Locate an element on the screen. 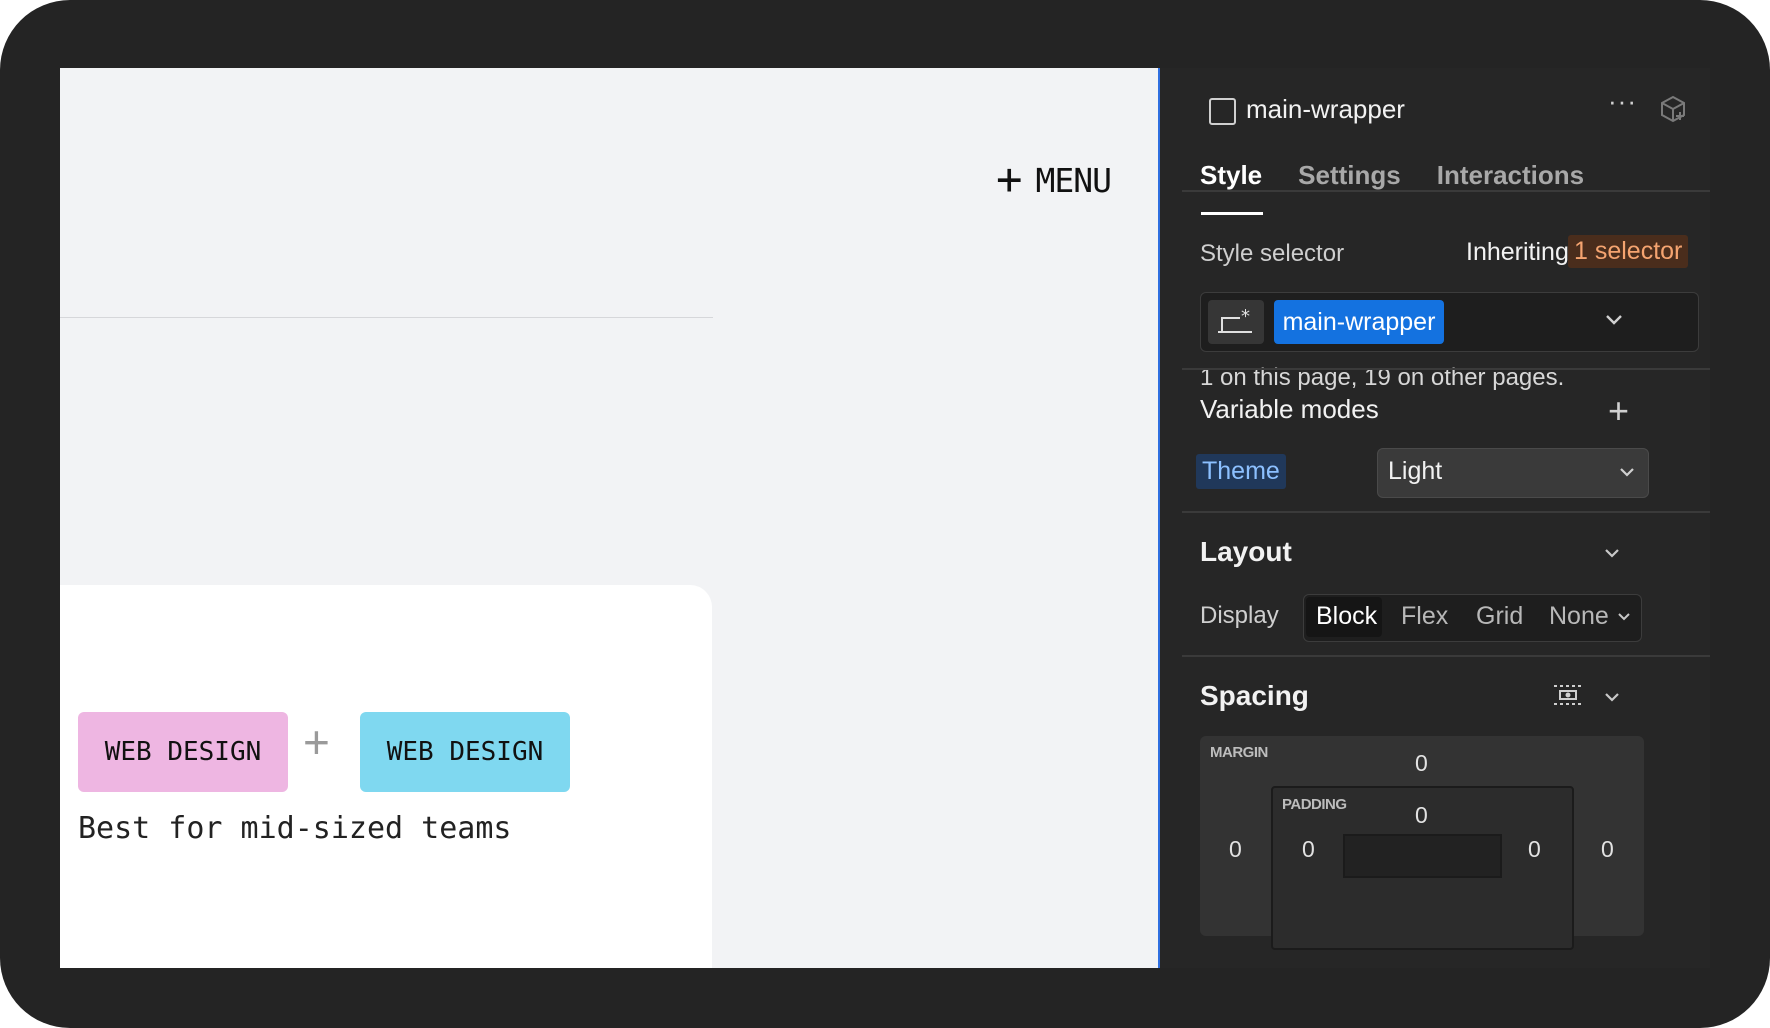  tag-web-design-cyan: WEB DESIGN is located at coordinates (465, 752).